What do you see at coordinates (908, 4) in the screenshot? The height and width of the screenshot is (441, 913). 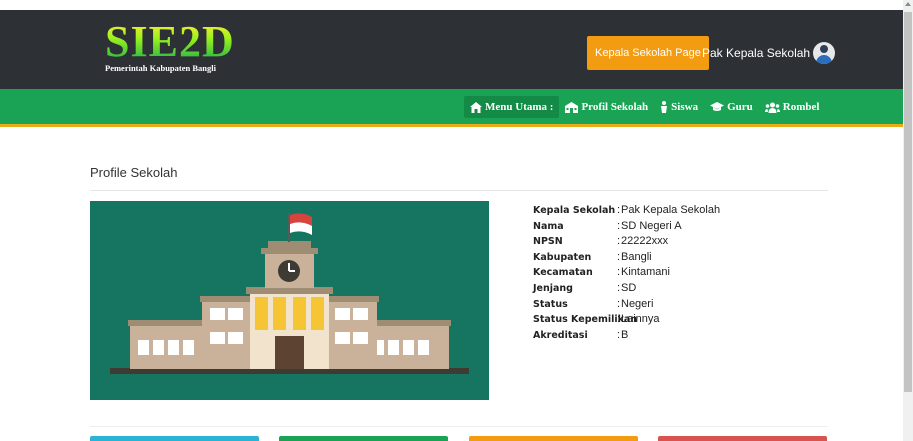 I see `scroll-up-arrow-icon` at bounding box center [908, 4].